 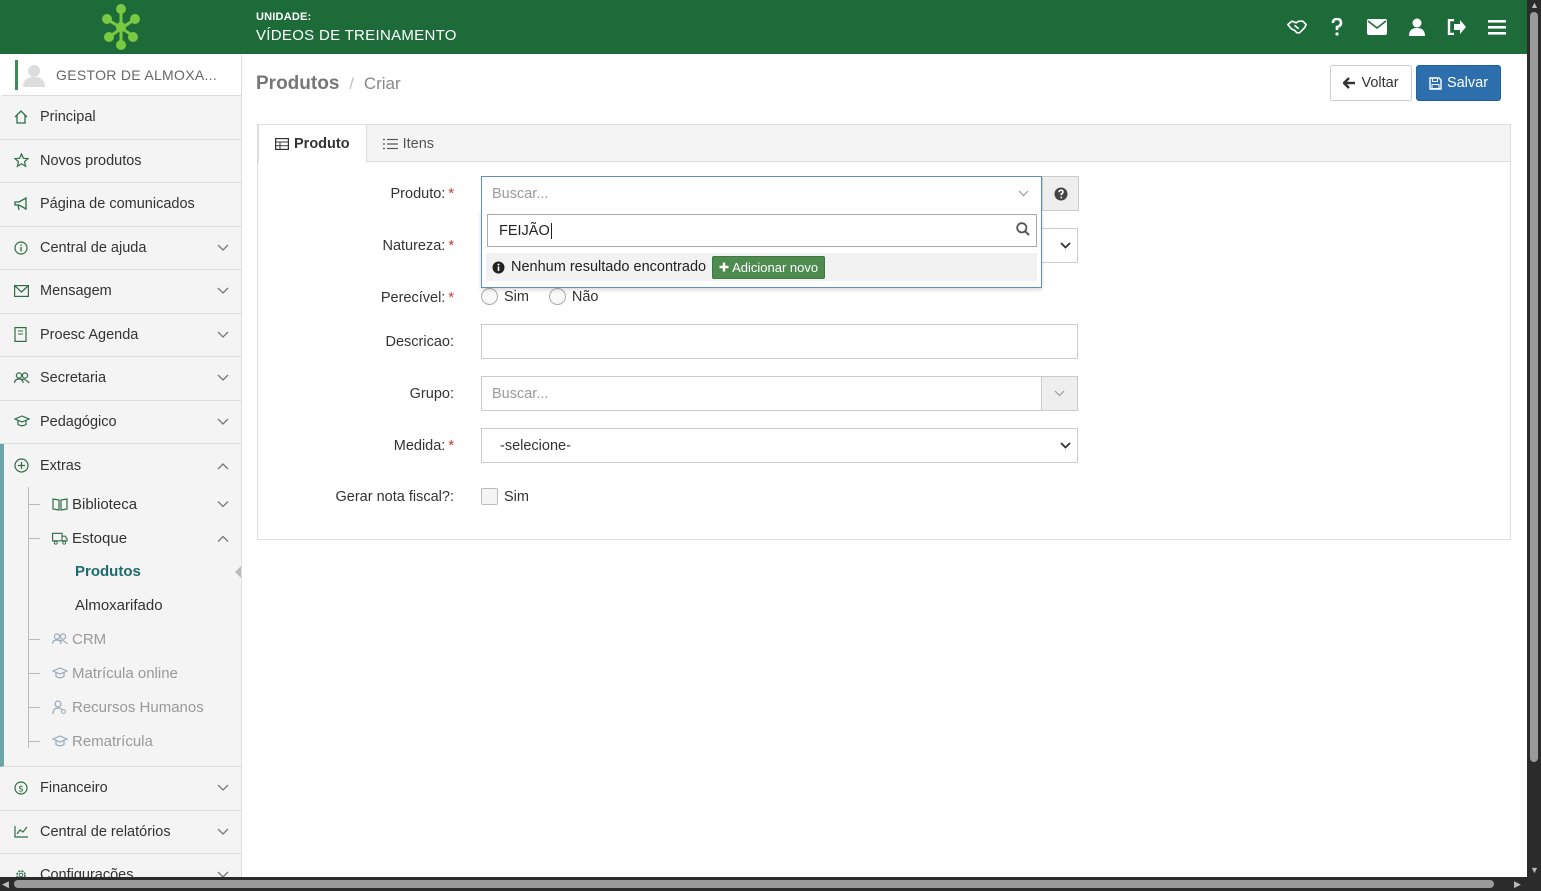 I want to click on logout-icon, so click(x=1457, y=27).